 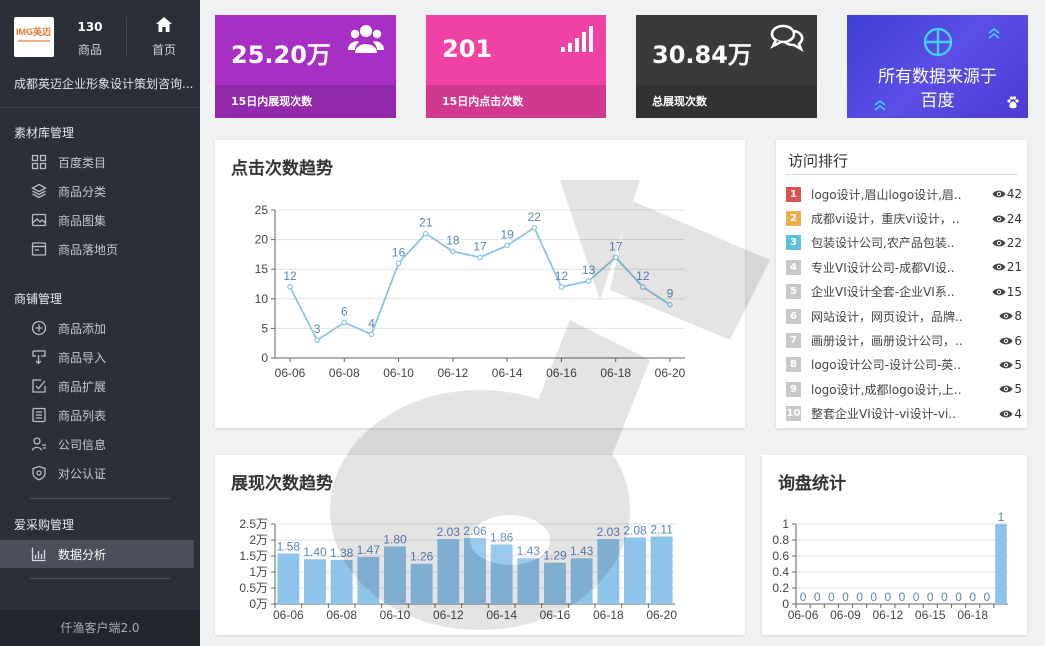 What do you see at coordinates (999, 194) in the screenshot?
I see `eye-icon` at bounding box center [999, 194].